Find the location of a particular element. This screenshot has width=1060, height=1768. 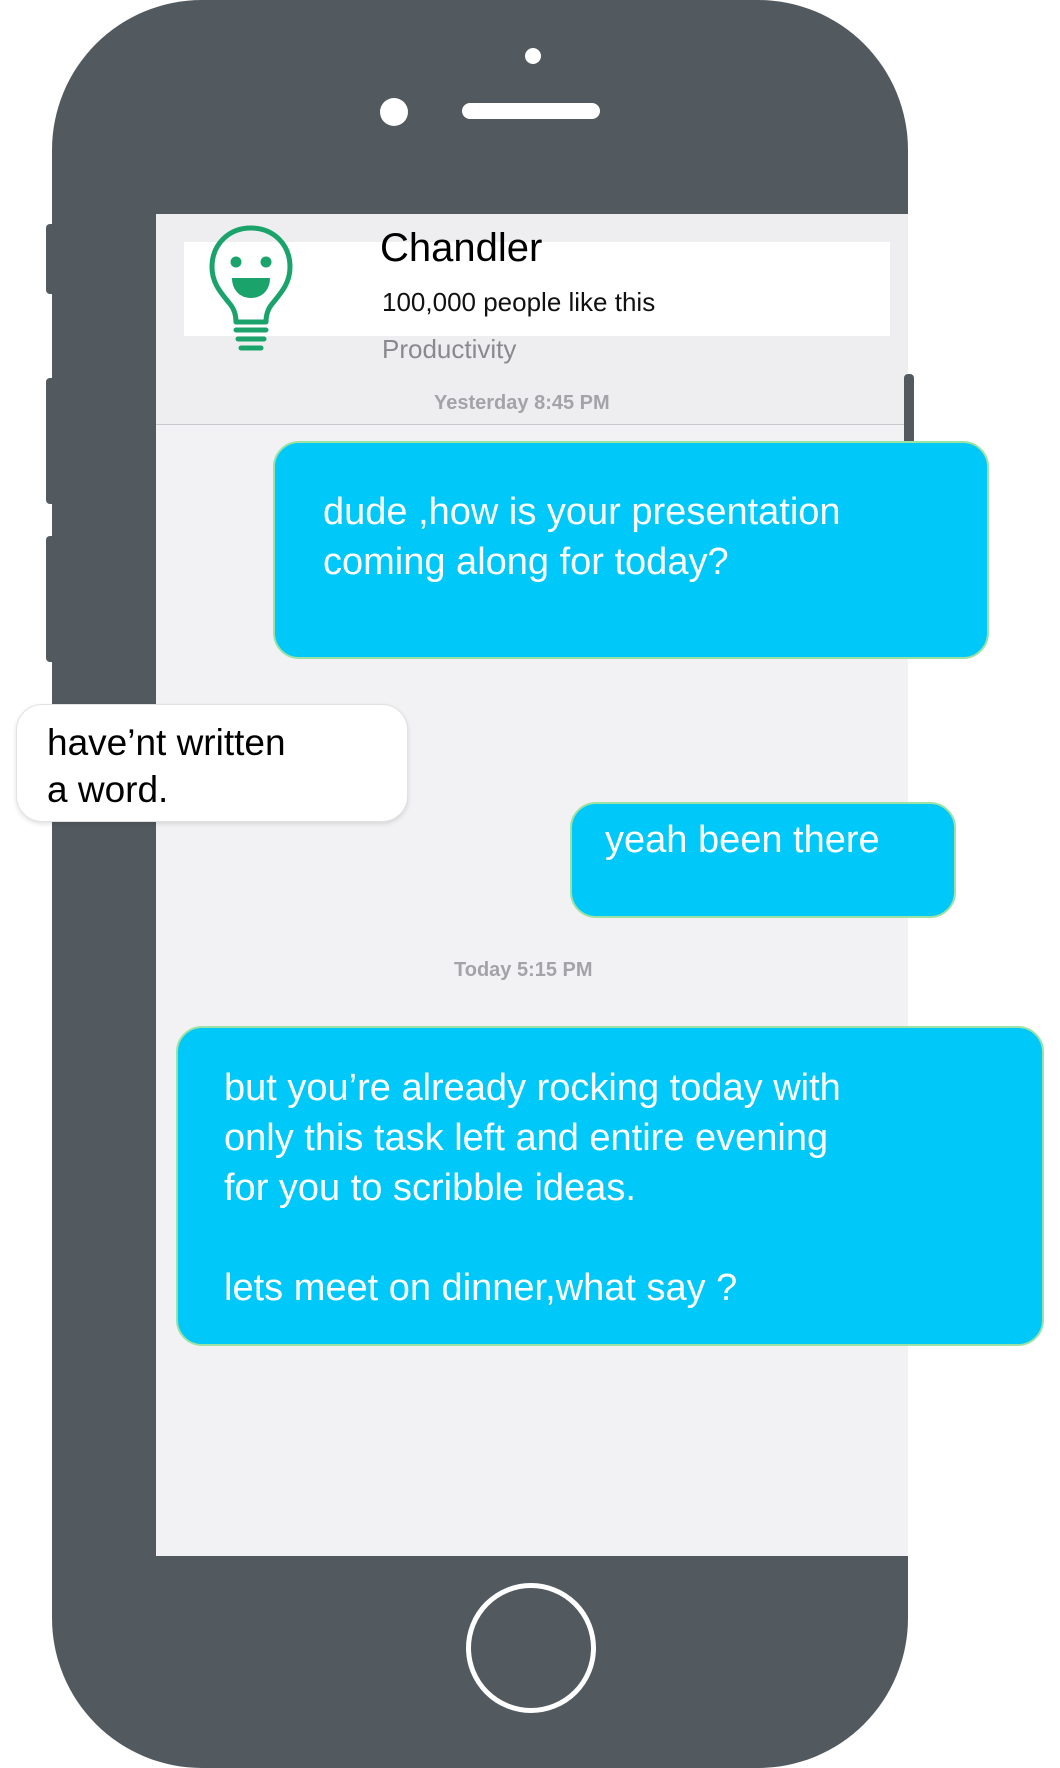

volume-down-button is located at coordinates (51, 599).